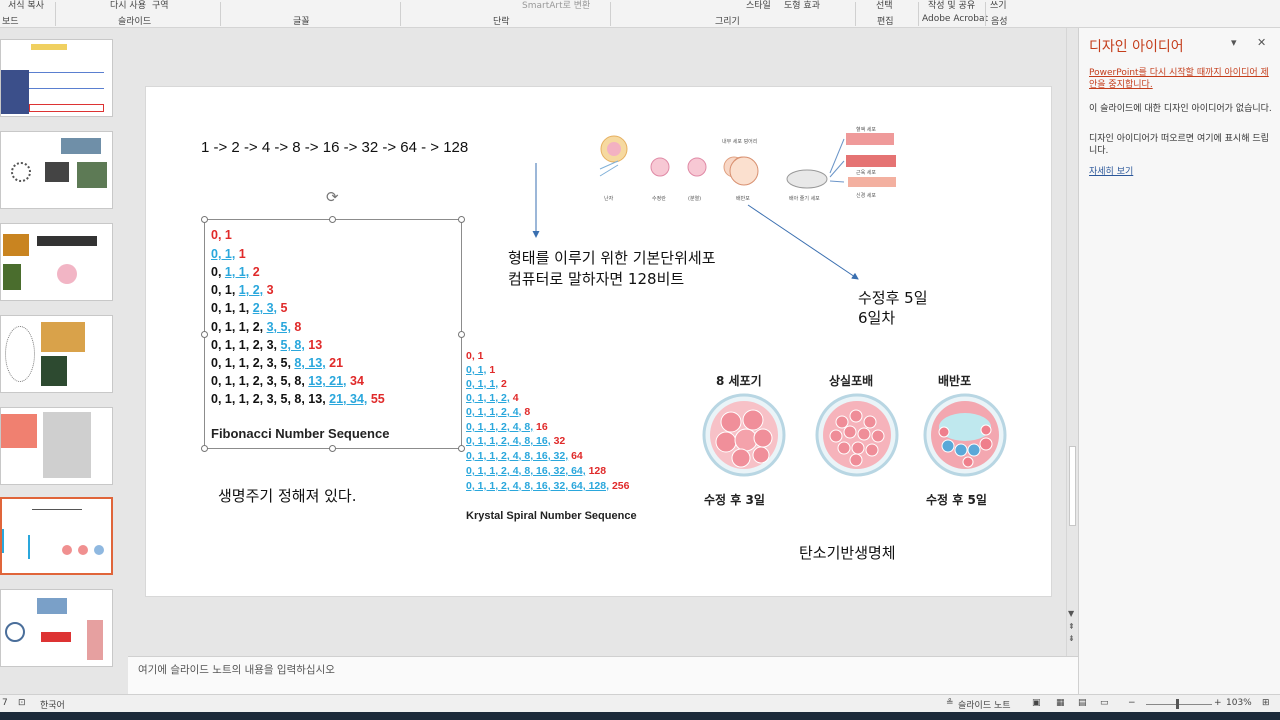  What do you see at coordinates (885, 22) in the screenshot?
I see `group-editing: 편집` at bounding box center [885, 22].